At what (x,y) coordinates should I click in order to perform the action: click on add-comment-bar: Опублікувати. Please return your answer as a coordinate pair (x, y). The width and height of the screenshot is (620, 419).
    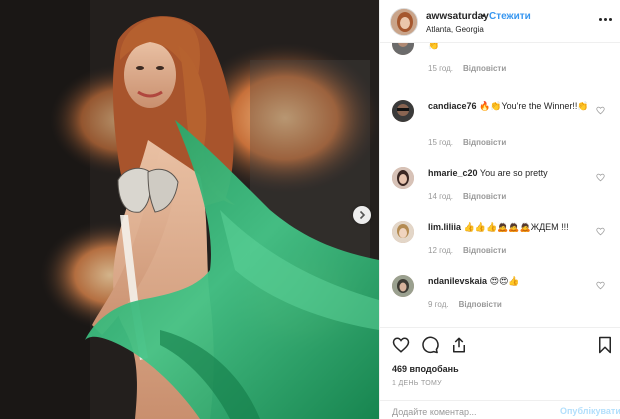
    Looking at the image, I should click on (500, 409).